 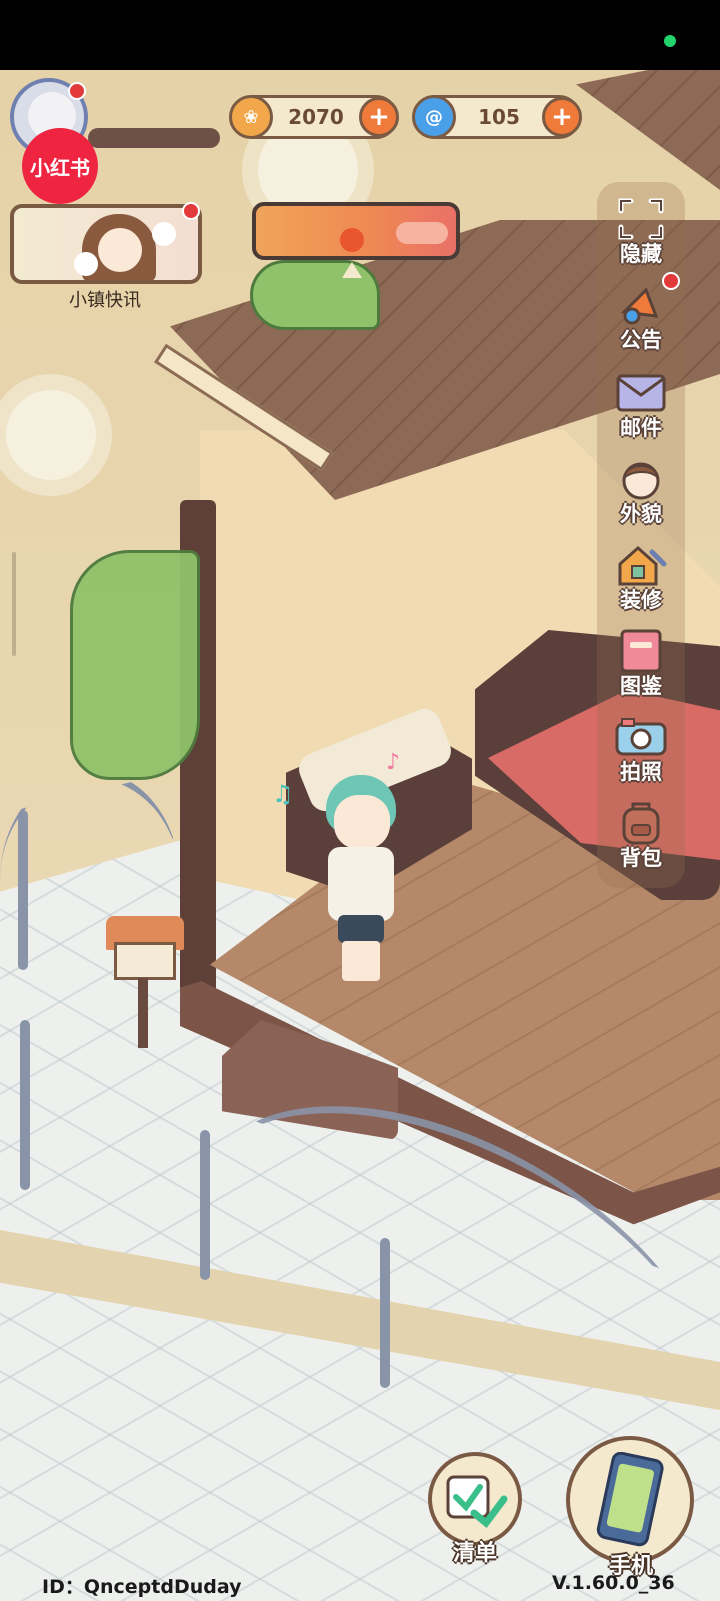 I want to click on gem-counter: @ 105 +, so click(x=497, y=117).